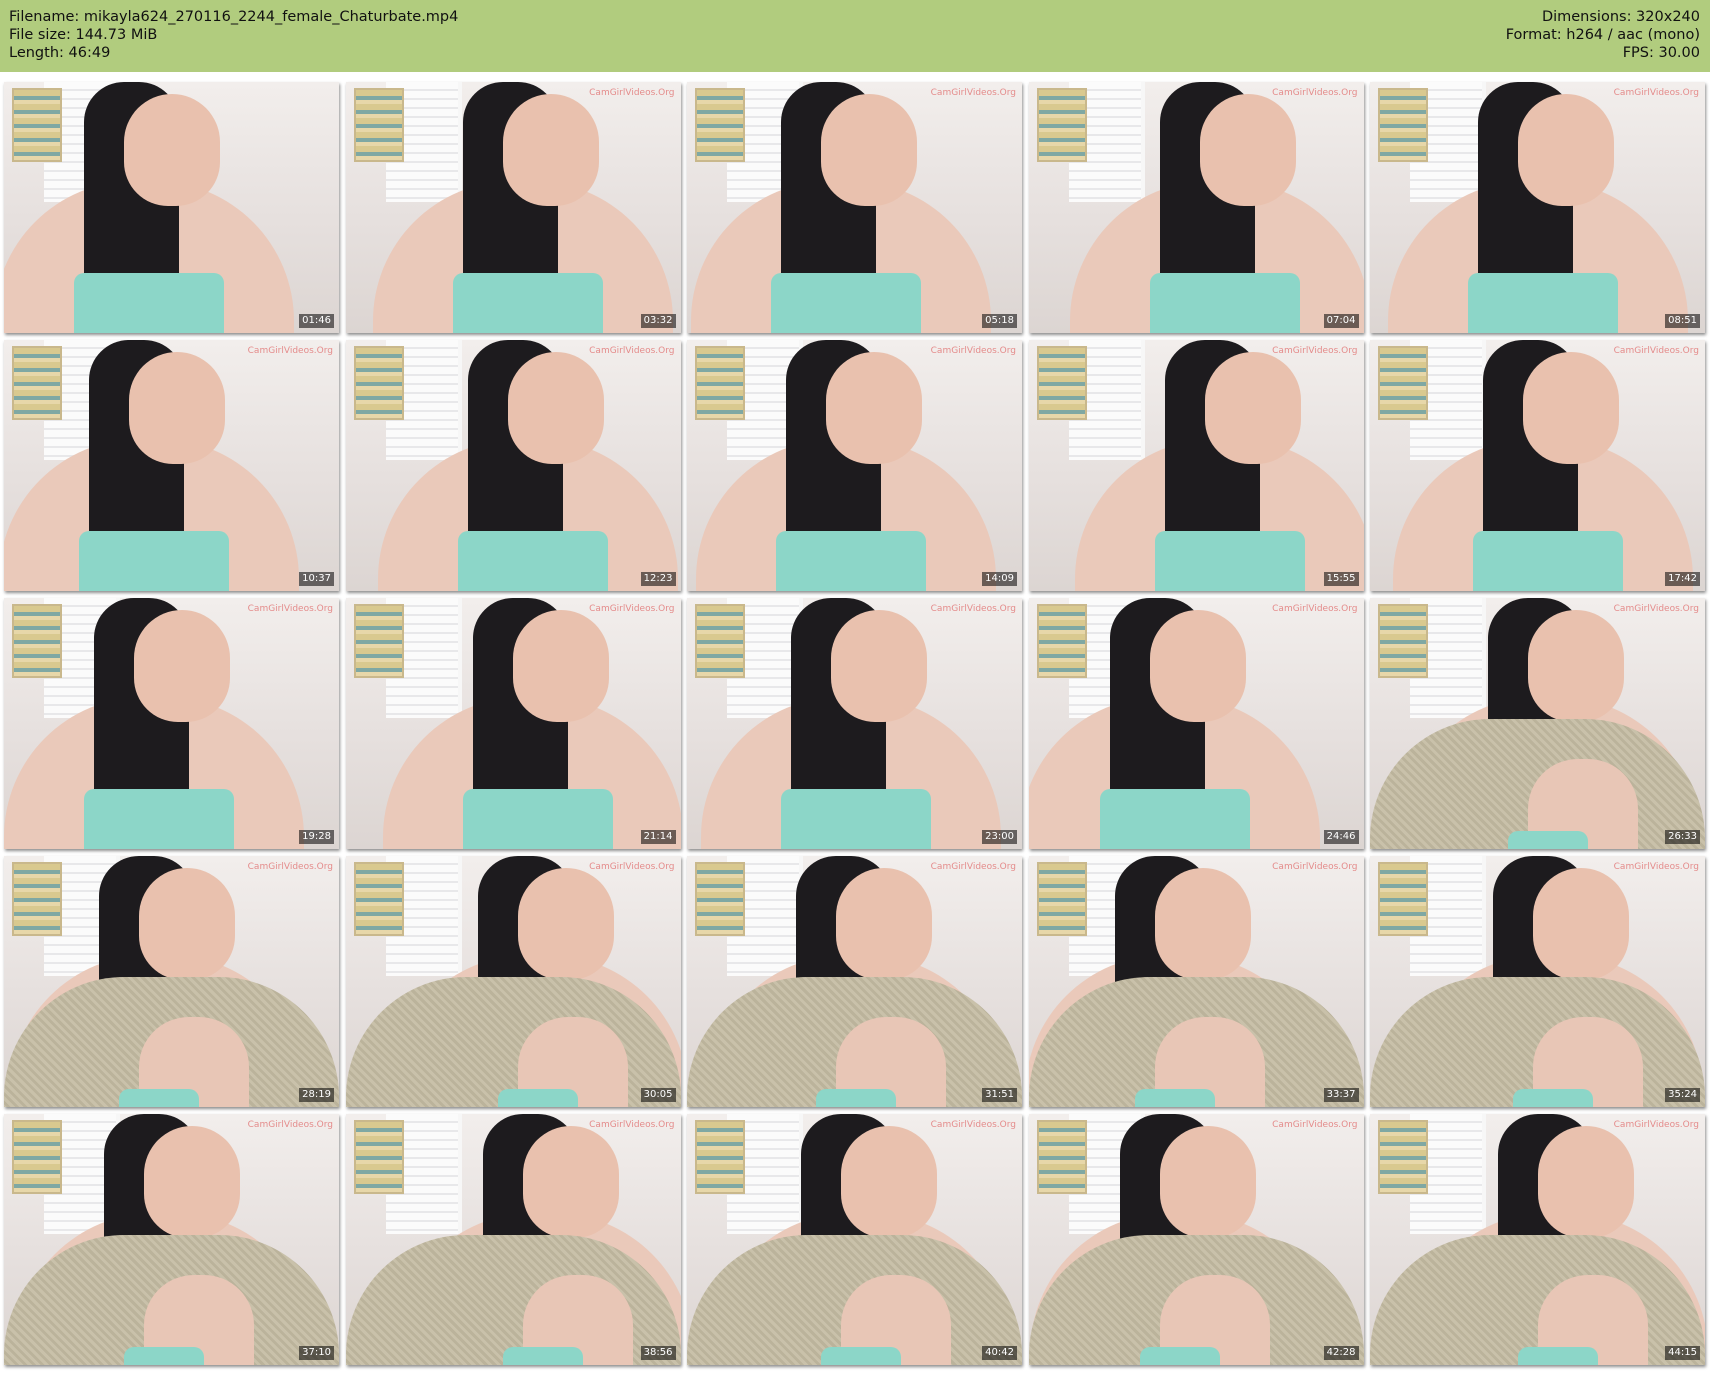  Describe the element at coordinates (316, 1095) in the screenshot. I see `timestamp-label: 28:19` at that location.